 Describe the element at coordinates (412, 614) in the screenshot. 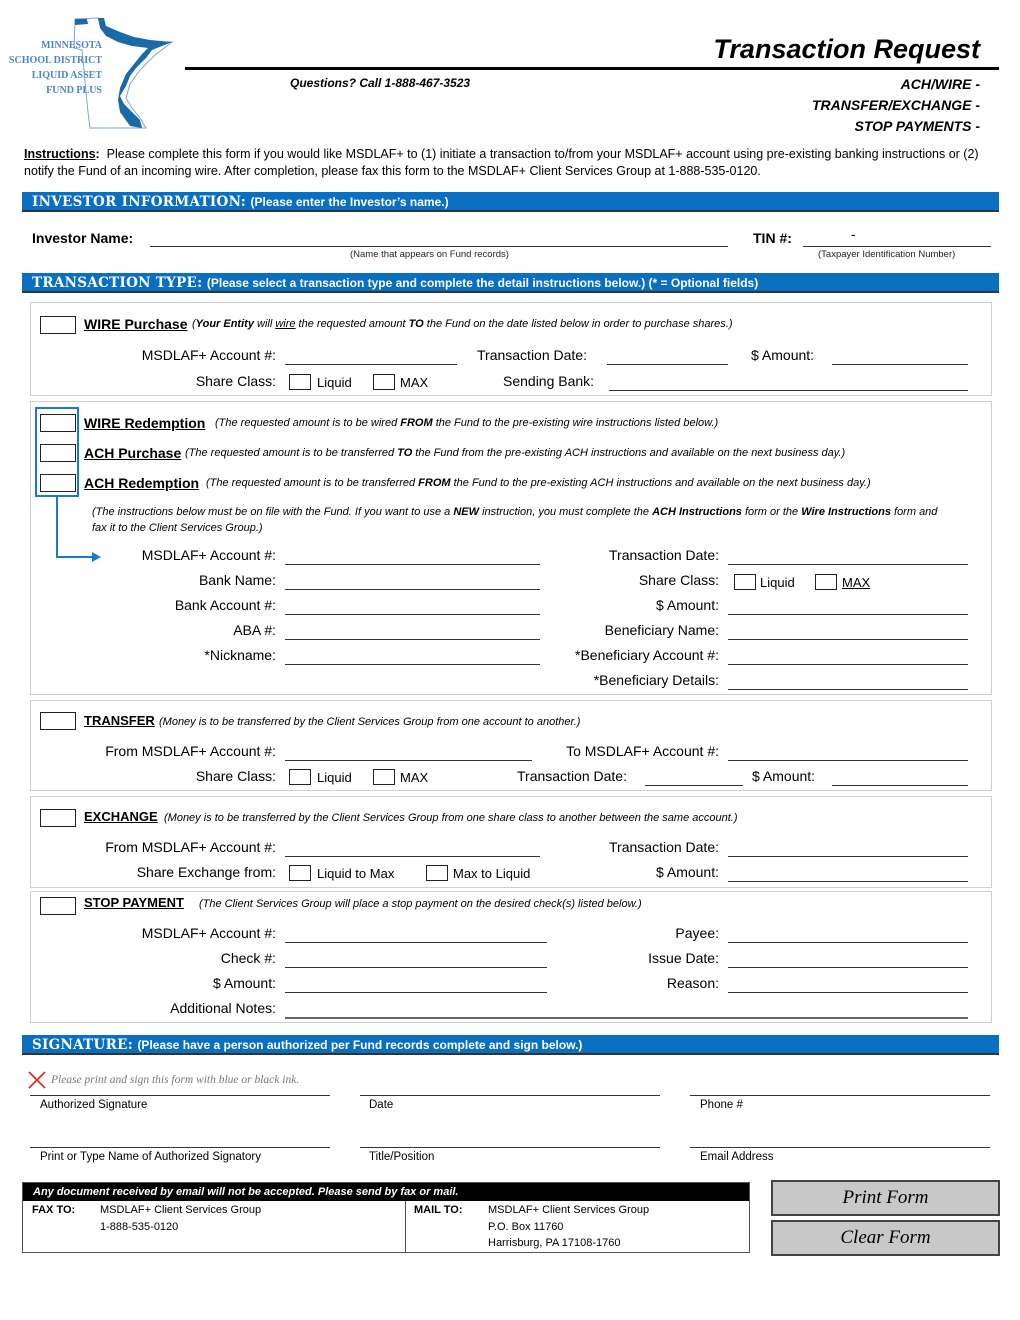

I see `ra-bank-account-field` at that location.